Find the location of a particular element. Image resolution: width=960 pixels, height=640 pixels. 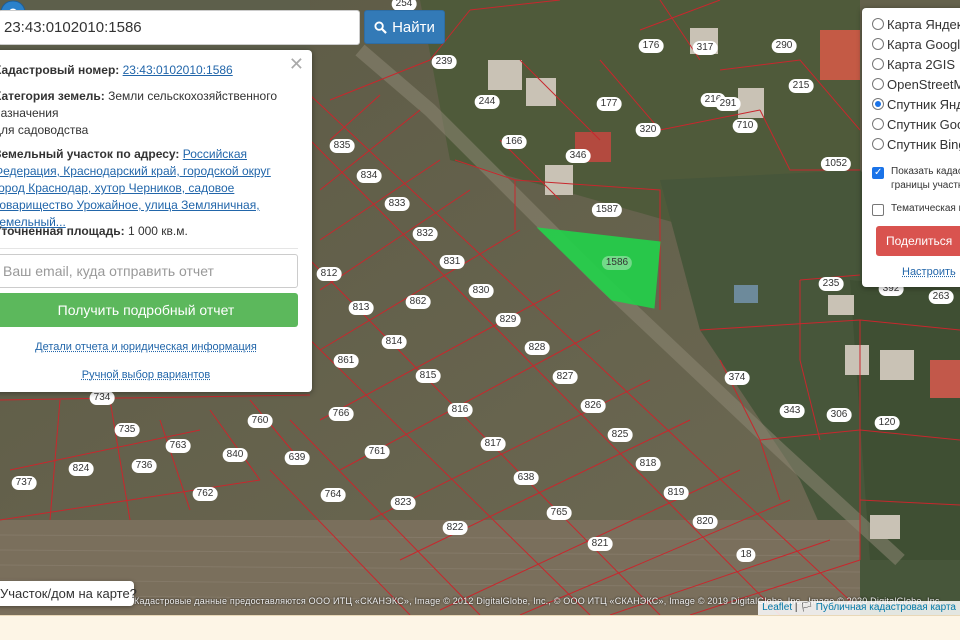

parcel-number-label: 320 is located at coordinates (648, 130).